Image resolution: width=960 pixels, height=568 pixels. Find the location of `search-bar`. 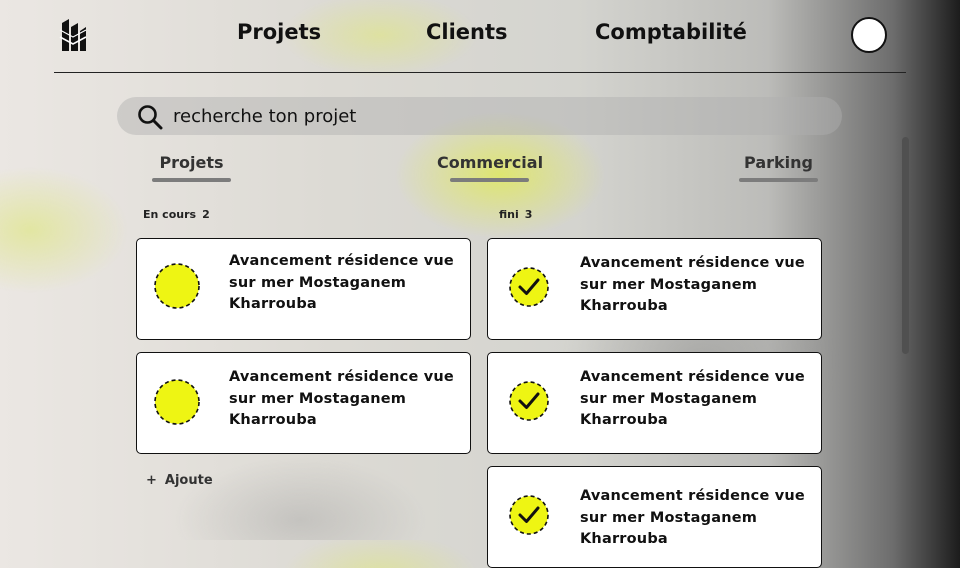

search-bar is located at coordinates (479, 116).